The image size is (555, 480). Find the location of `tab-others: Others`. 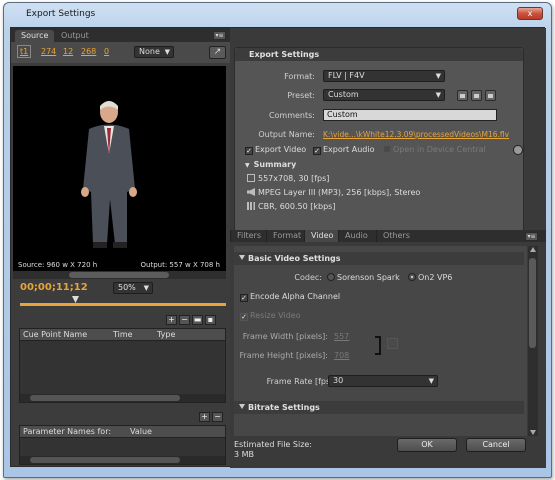

tab-others: Others is located at coordinates (396, 236).